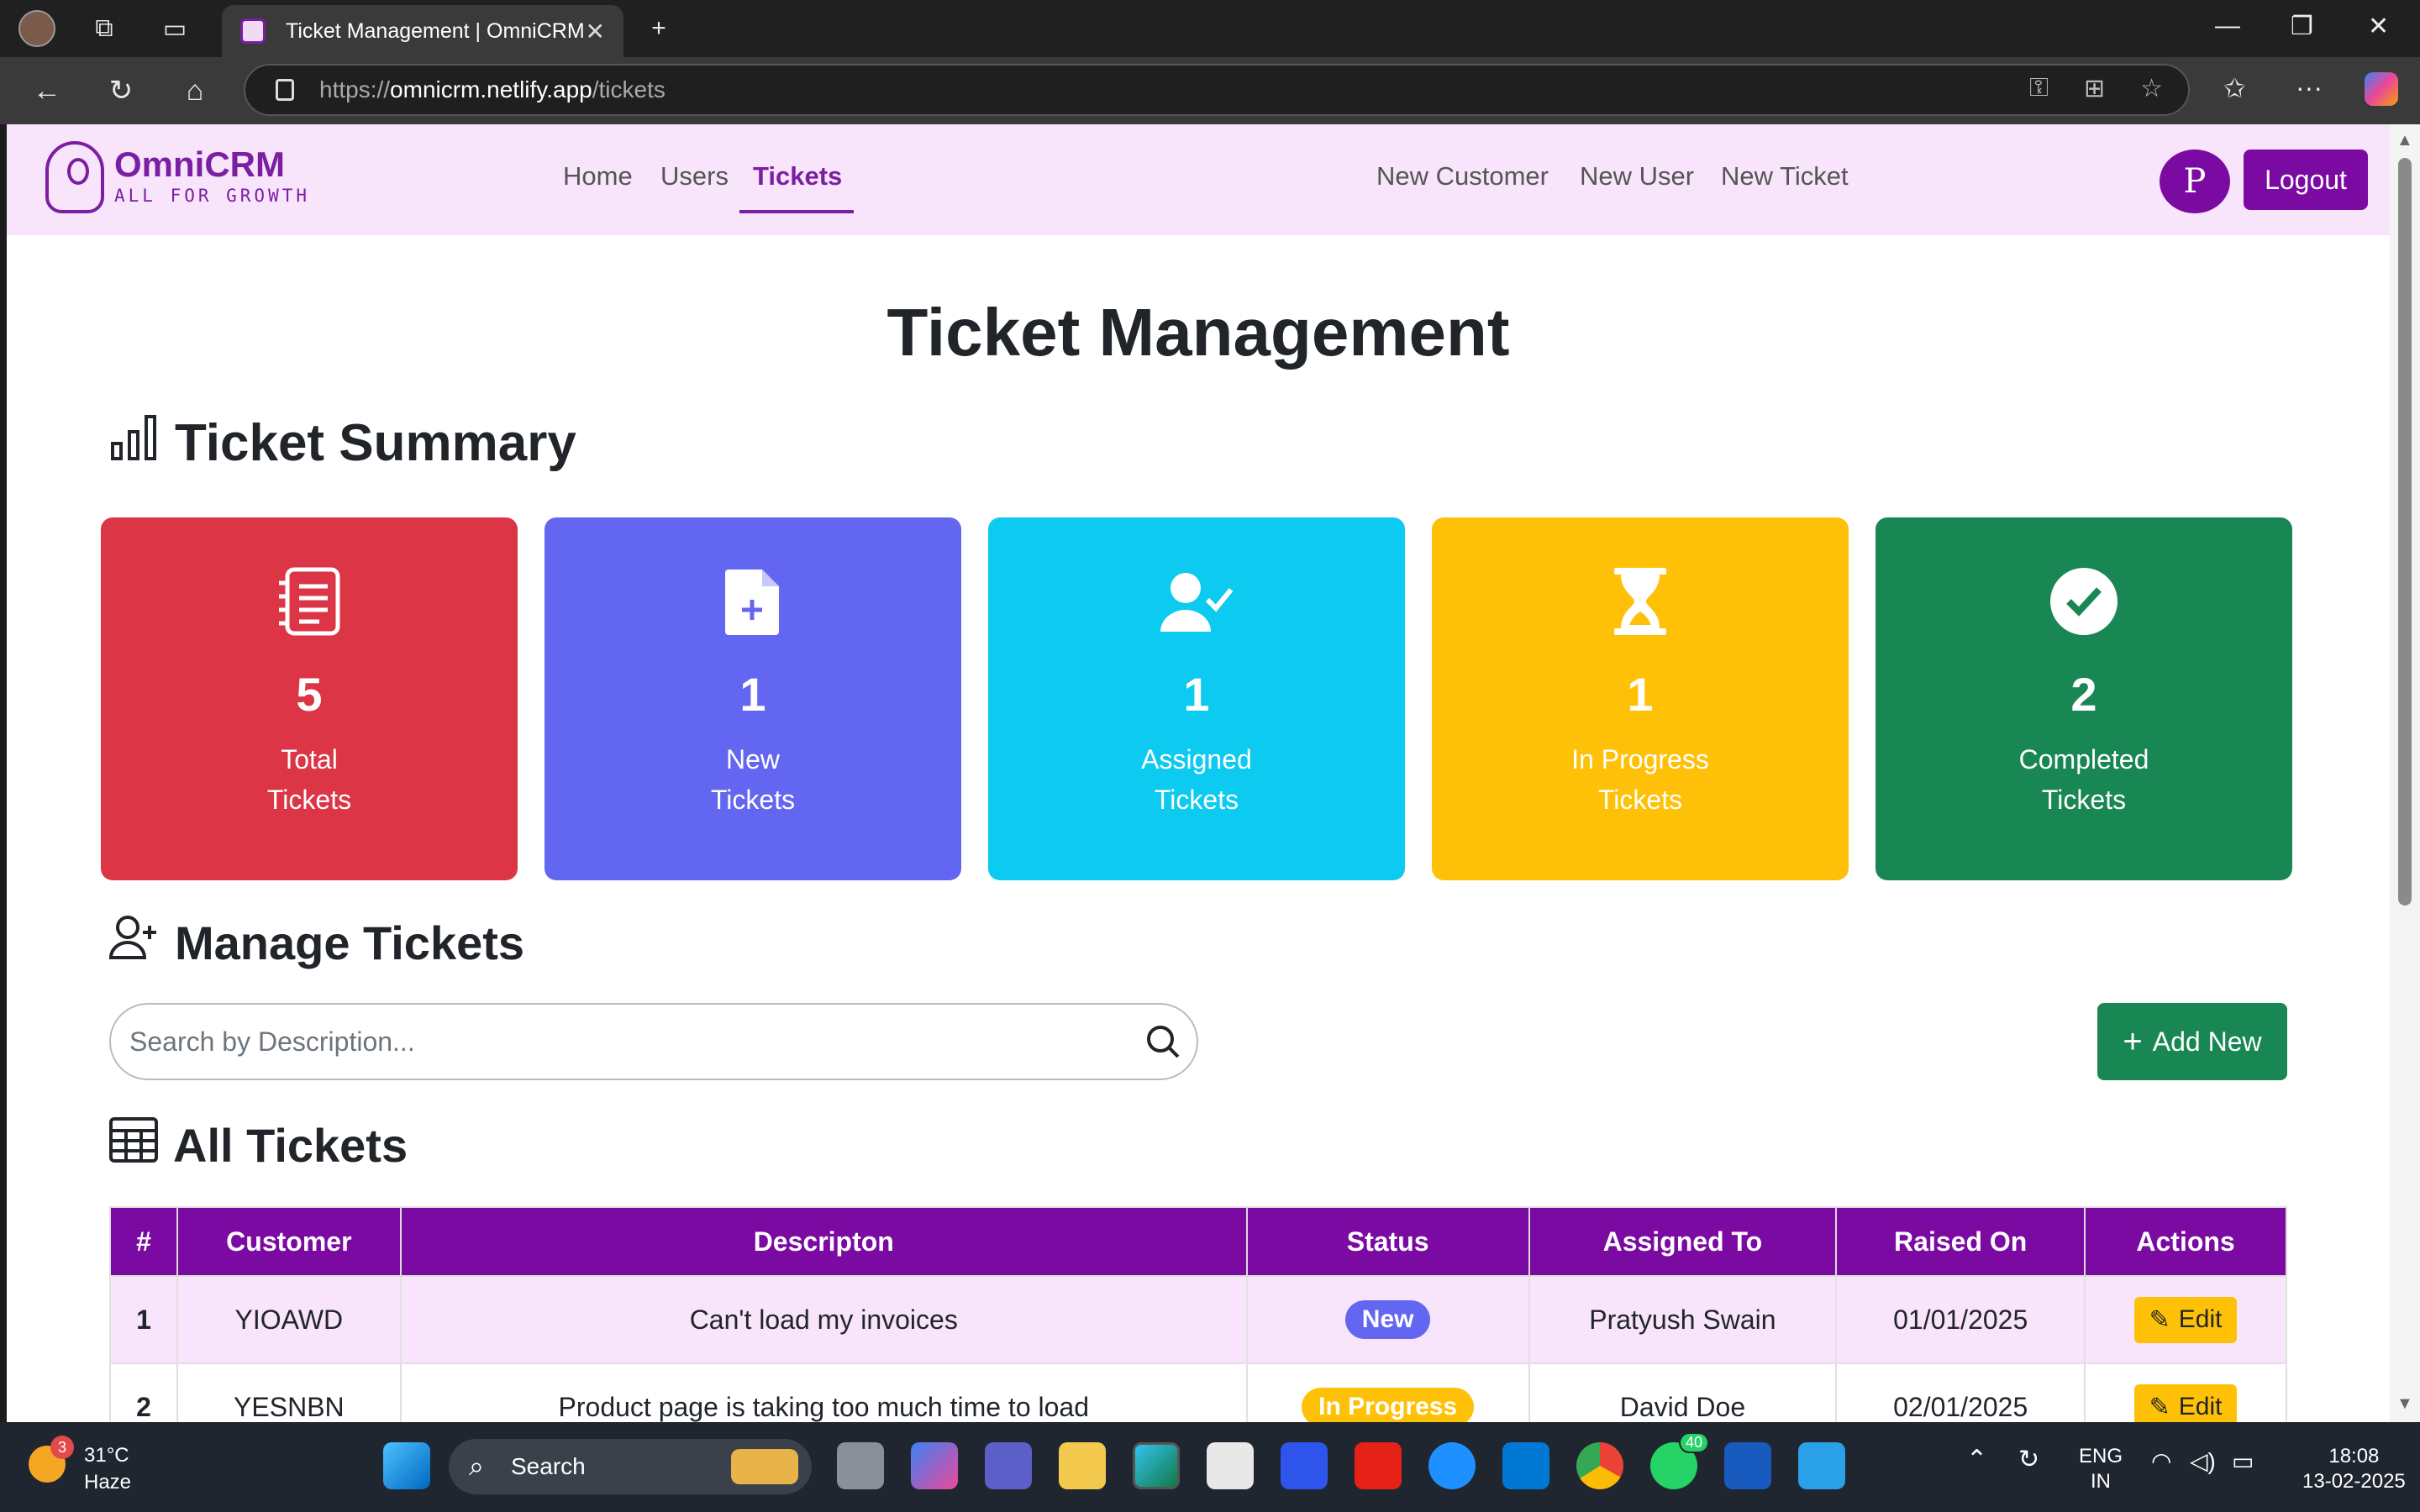  I want to click on nav-new-ticket: New Ticket, so click(1785, 176).